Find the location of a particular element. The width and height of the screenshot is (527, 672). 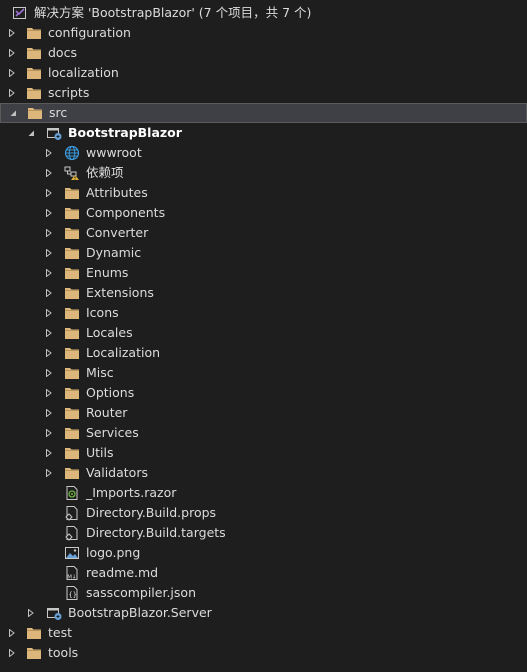

folder-label: Icons is located at coordinates (102, 312).